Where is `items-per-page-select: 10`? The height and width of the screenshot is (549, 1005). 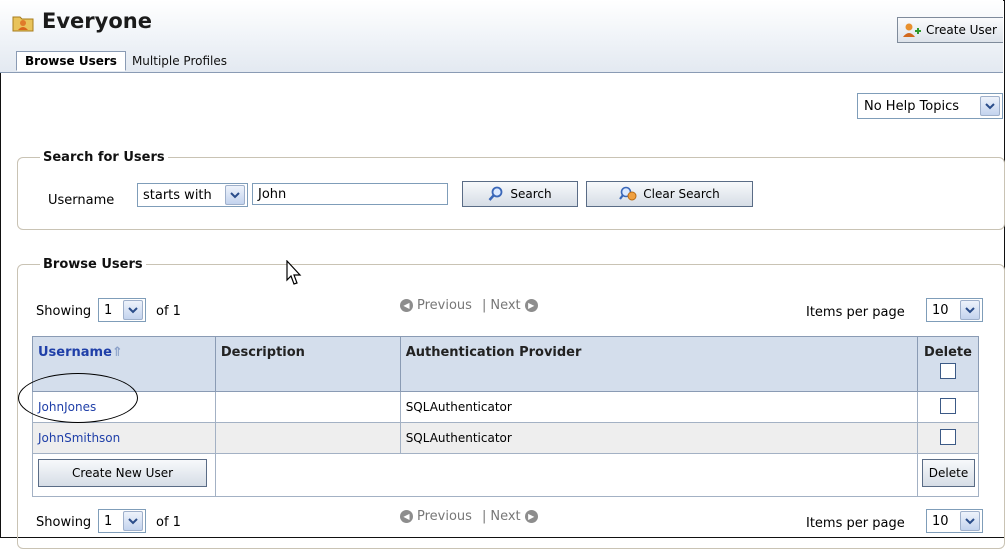 items-per-page-select: 10 is located at coordinates (954, 310).